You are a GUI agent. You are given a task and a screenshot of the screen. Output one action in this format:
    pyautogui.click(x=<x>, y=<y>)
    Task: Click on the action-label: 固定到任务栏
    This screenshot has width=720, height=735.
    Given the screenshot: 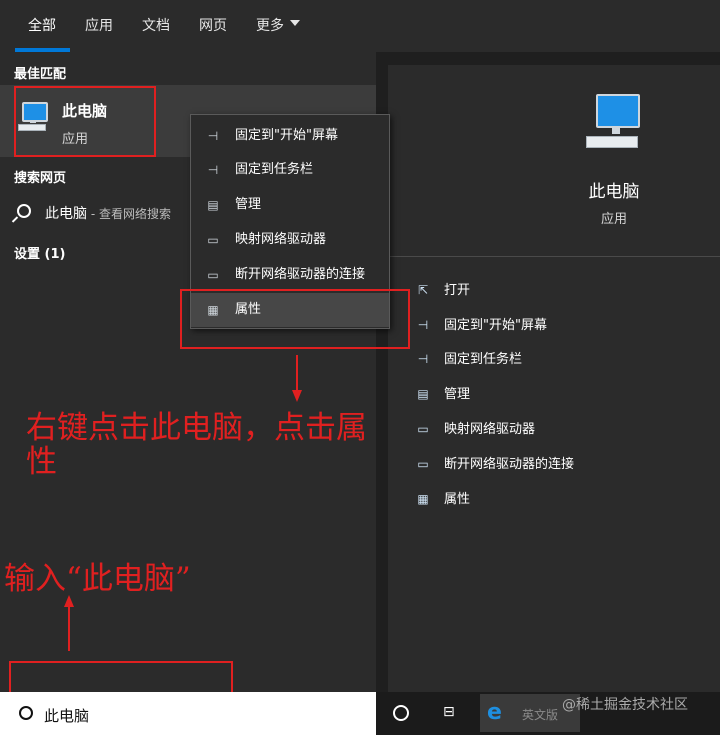 What is the action you would take?
    pyautogui.click(x=483, y=359)
    